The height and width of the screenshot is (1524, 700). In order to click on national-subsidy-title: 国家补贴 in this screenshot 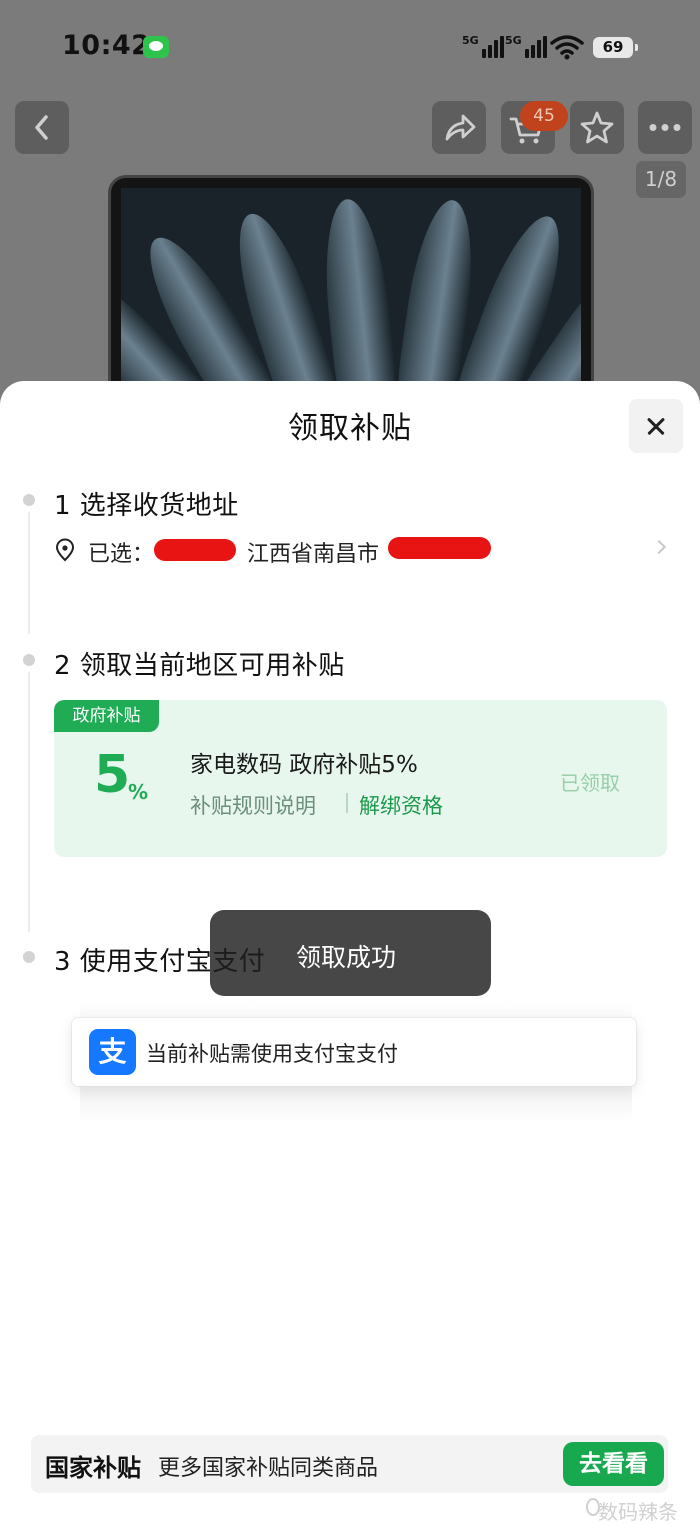, I will do `click(93, 1468)`.